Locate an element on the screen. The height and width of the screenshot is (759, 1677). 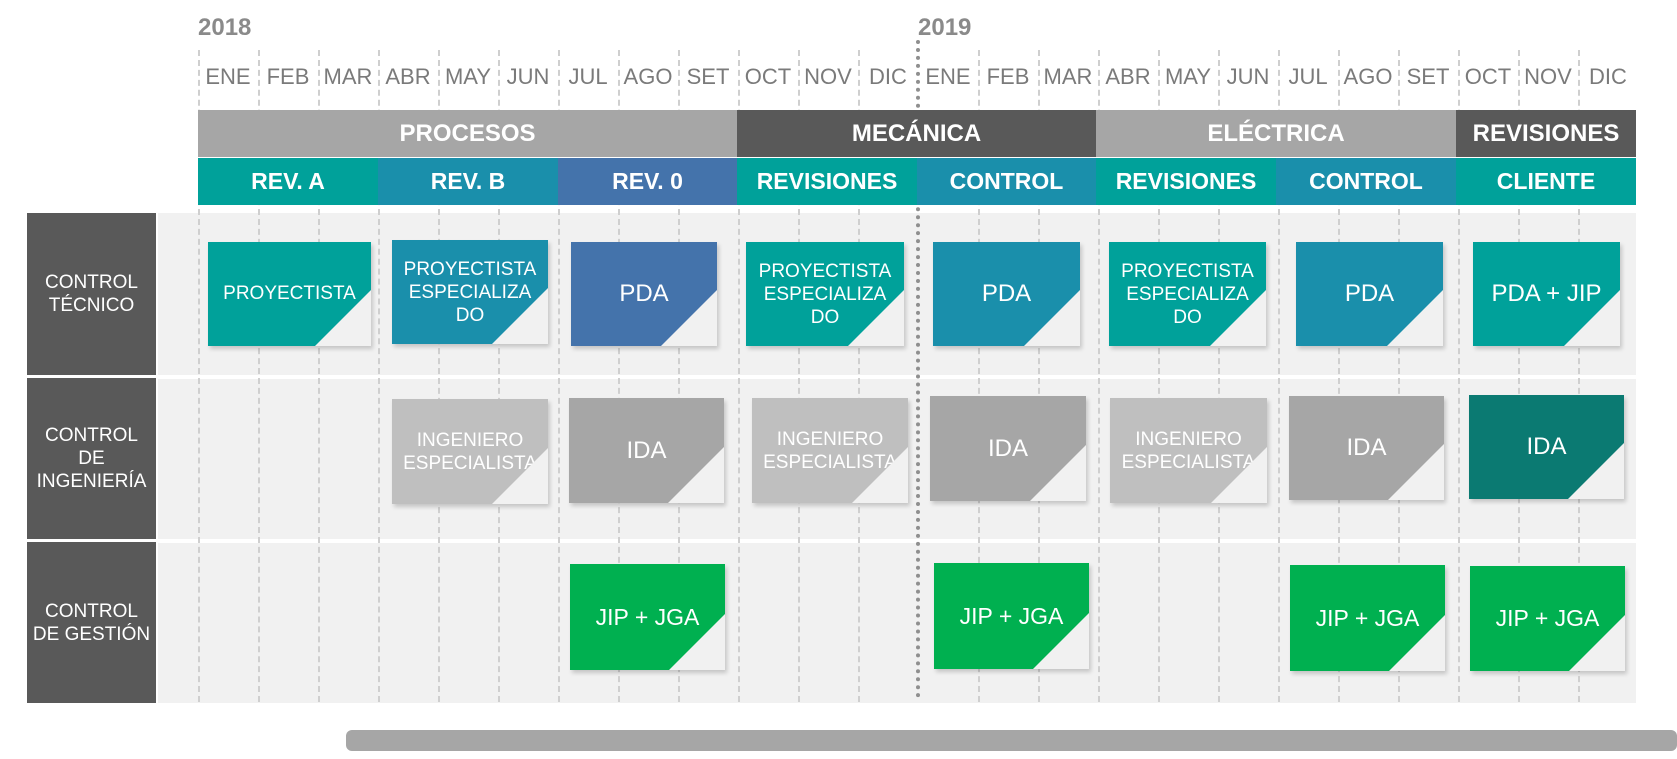
row-label-control-tecnico: CONTROL TÉCNICO is located at coordinates (91, 294).